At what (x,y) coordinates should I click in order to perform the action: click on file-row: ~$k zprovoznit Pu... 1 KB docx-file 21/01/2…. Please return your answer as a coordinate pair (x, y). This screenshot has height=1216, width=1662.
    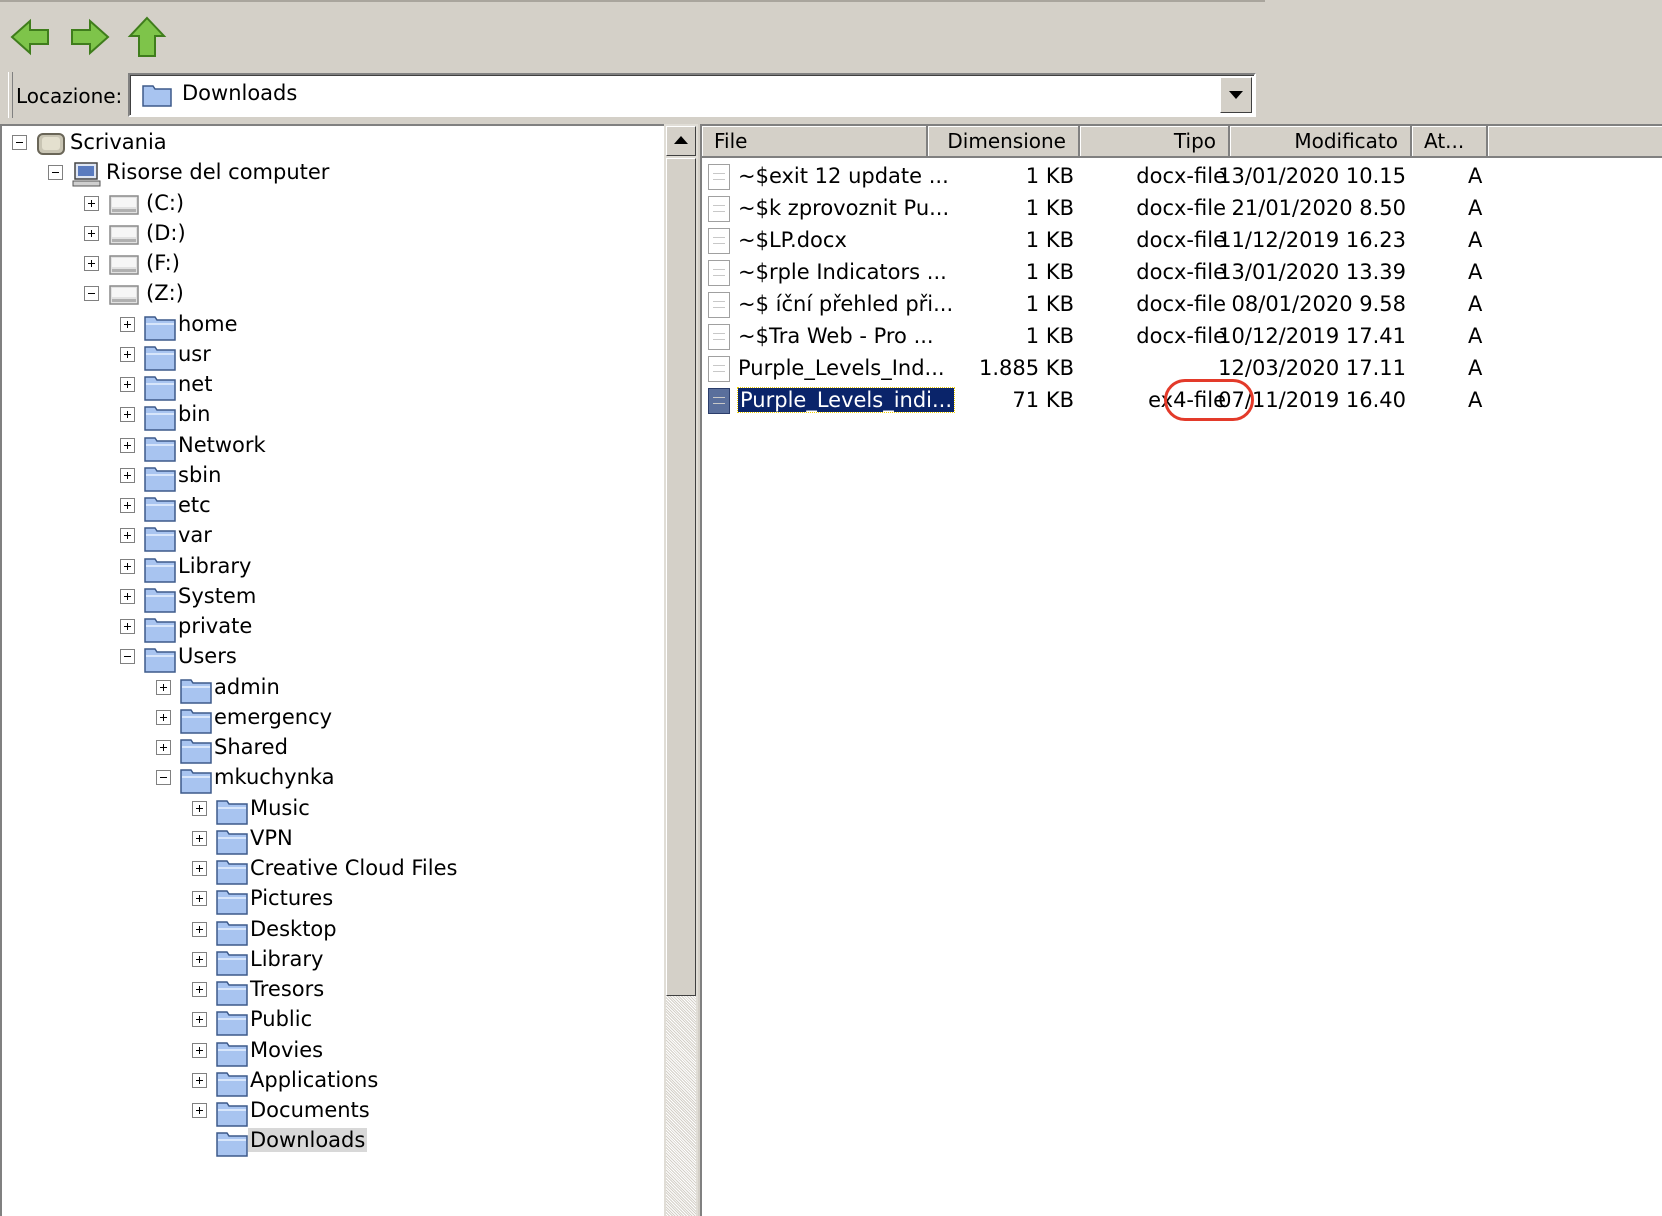
    Looking at the image, I should click on (1182, 209).